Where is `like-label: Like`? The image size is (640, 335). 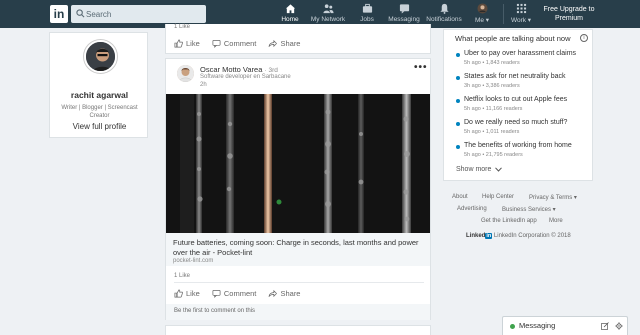
like-label: Like is located at coordinates (193, 293).